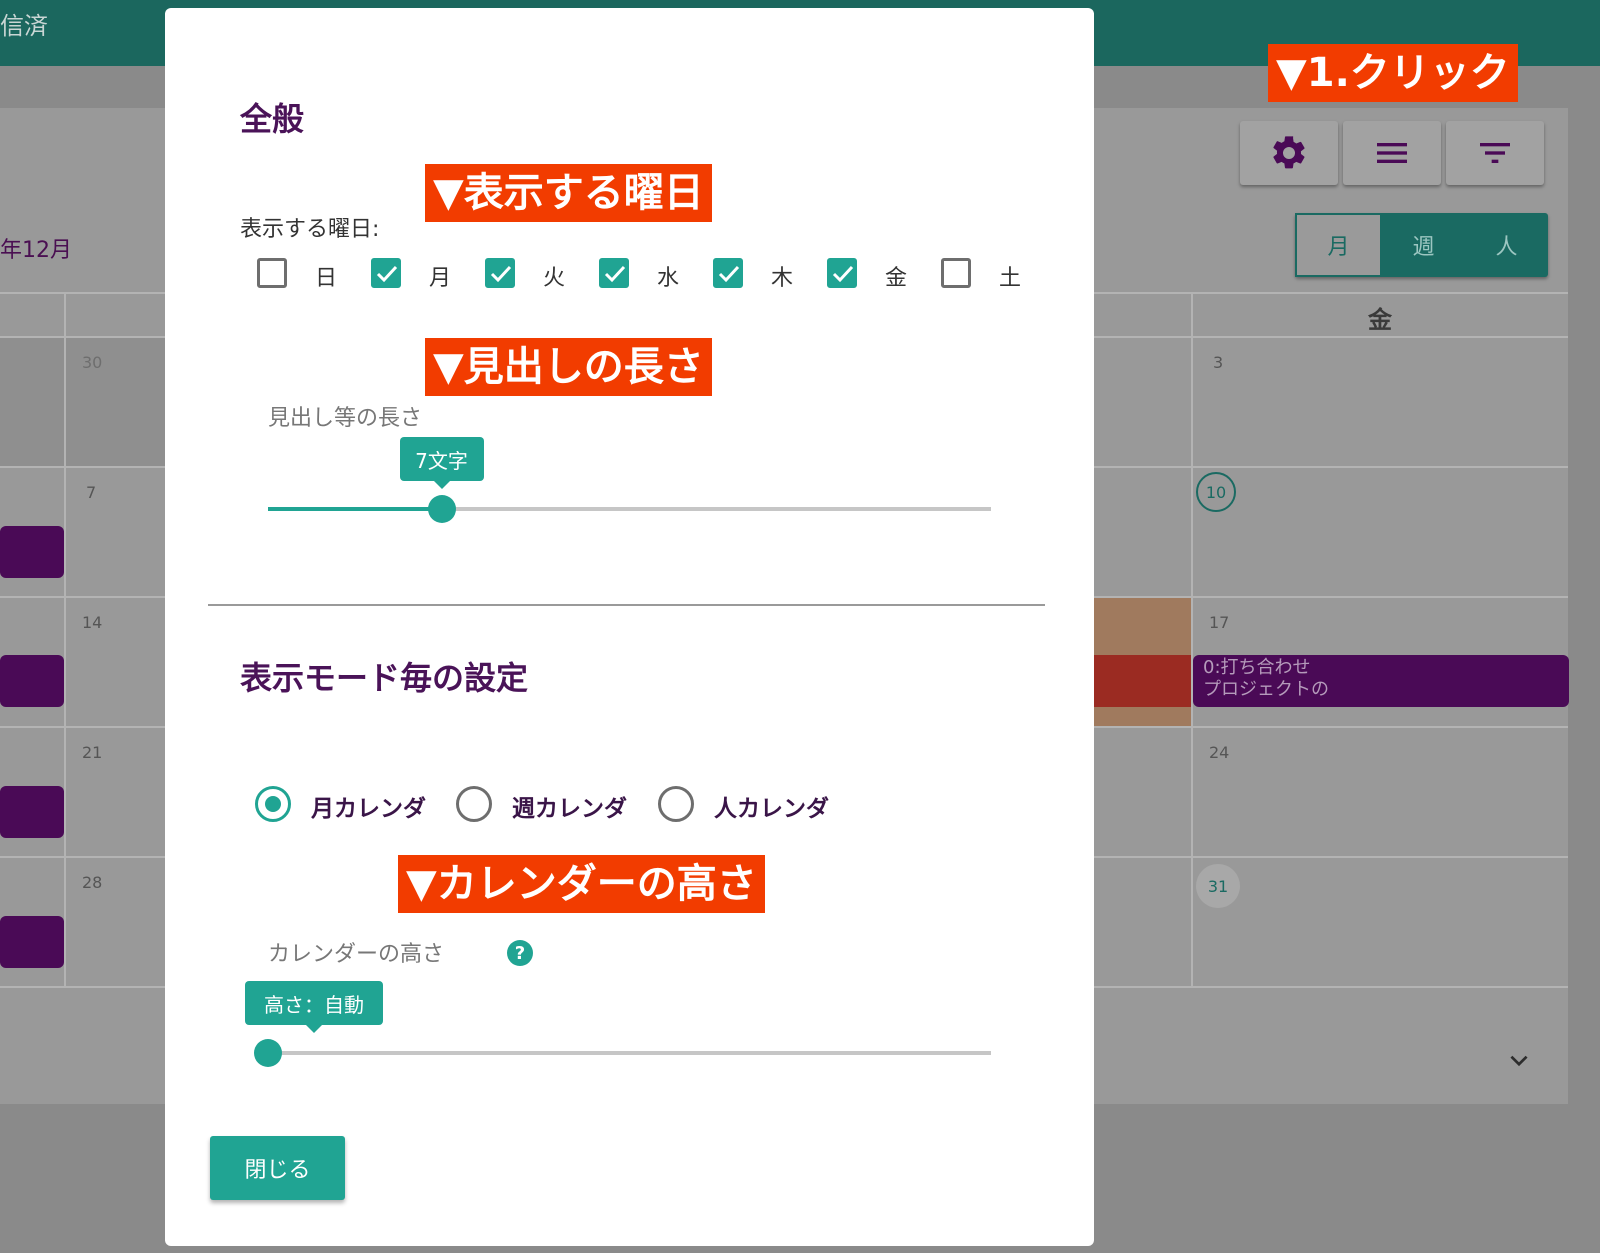 Image resolution: width=1600 pixels, height=1253 pixels. I want to click on month-title: 年12月, so click(36, 250).